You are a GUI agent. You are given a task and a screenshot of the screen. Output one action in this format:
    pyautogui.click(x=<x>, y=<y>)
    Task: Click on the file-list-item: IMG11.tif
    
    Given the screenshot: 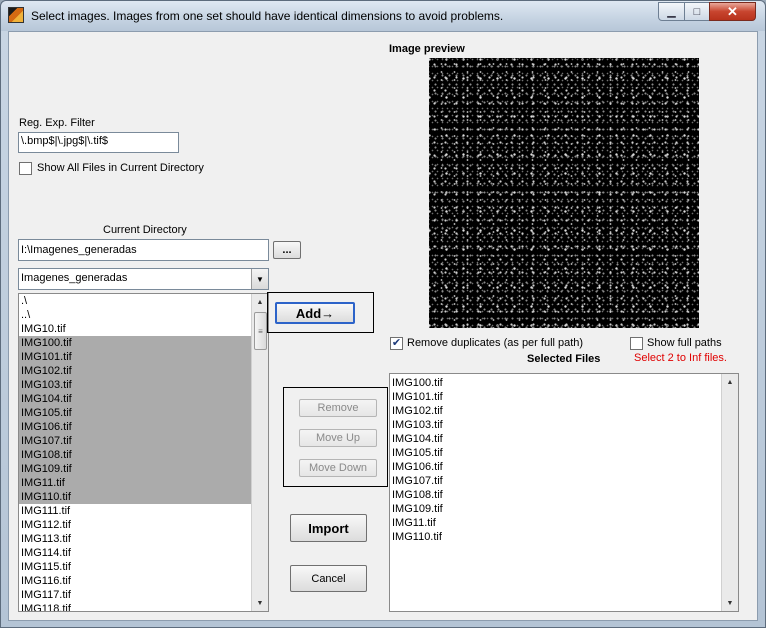 What is the action you would take?
    pyautogui.click(x=143, y=483)
    